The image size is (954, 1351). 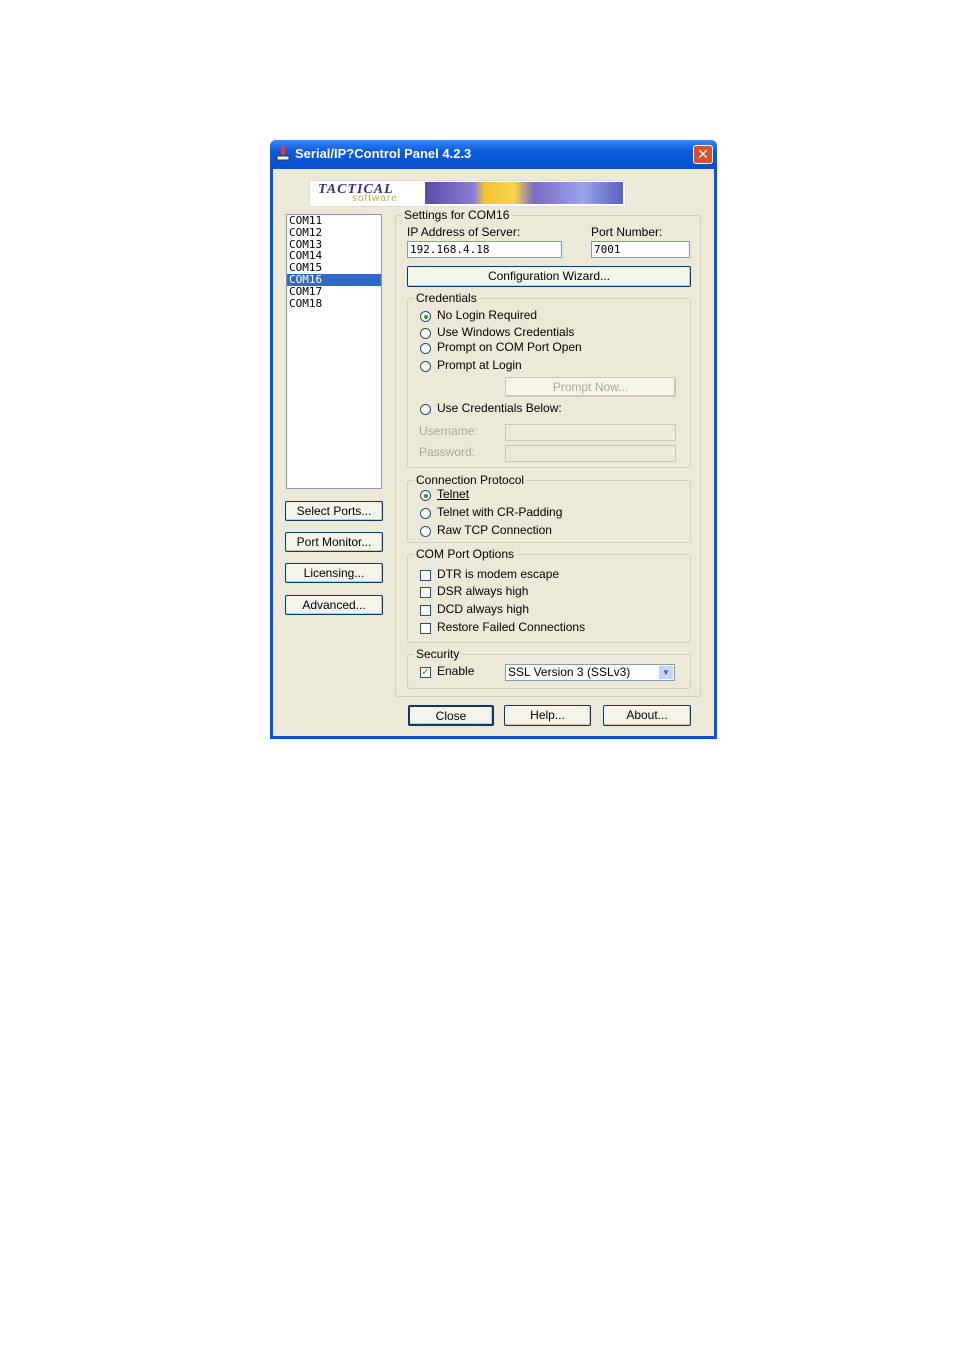 What do you see at coordinates (590, 453) in the screenshot?
I see `password-input` at bounding box center [590, 453].